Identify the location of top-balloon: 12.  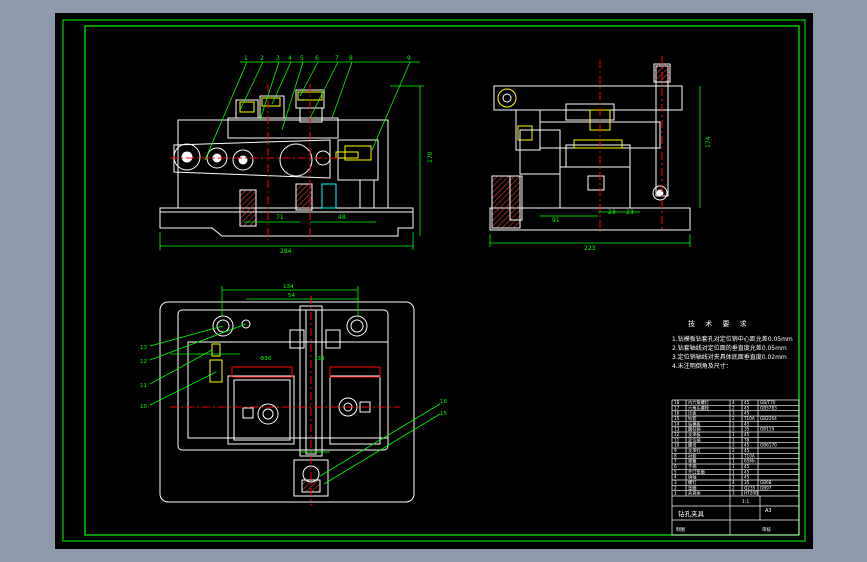
(143, 362).